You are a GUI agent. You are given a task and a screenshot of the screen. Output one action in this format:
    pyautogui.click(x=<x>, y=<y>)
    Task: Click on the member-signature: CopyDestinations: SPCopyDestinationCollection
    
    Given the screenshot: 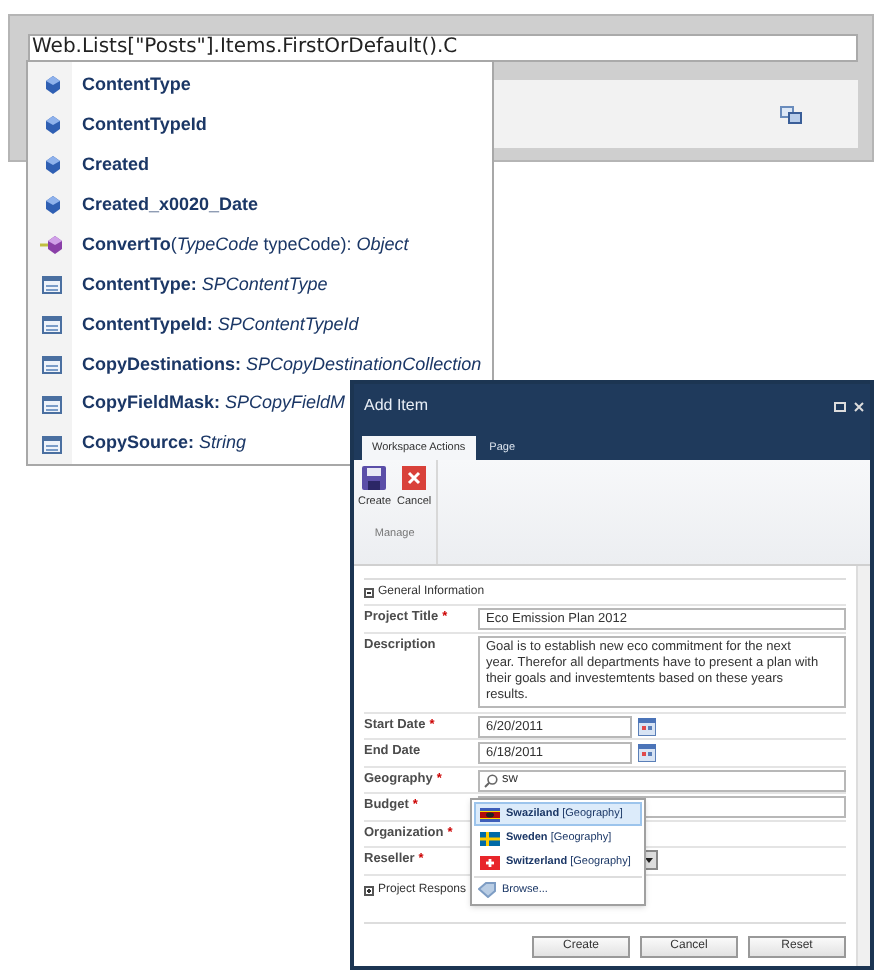 What is the action you would take?
    pyautogui.click(x=282, y=364)
    